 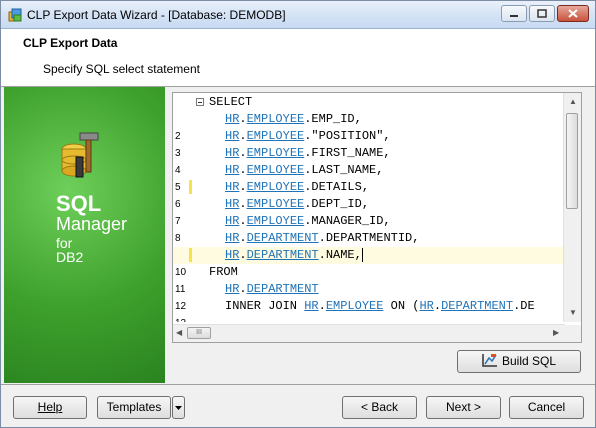 I want to click on code-text: HR.DEPARTMENT.DEPARTMENTID,, so click(x=322, y=238).